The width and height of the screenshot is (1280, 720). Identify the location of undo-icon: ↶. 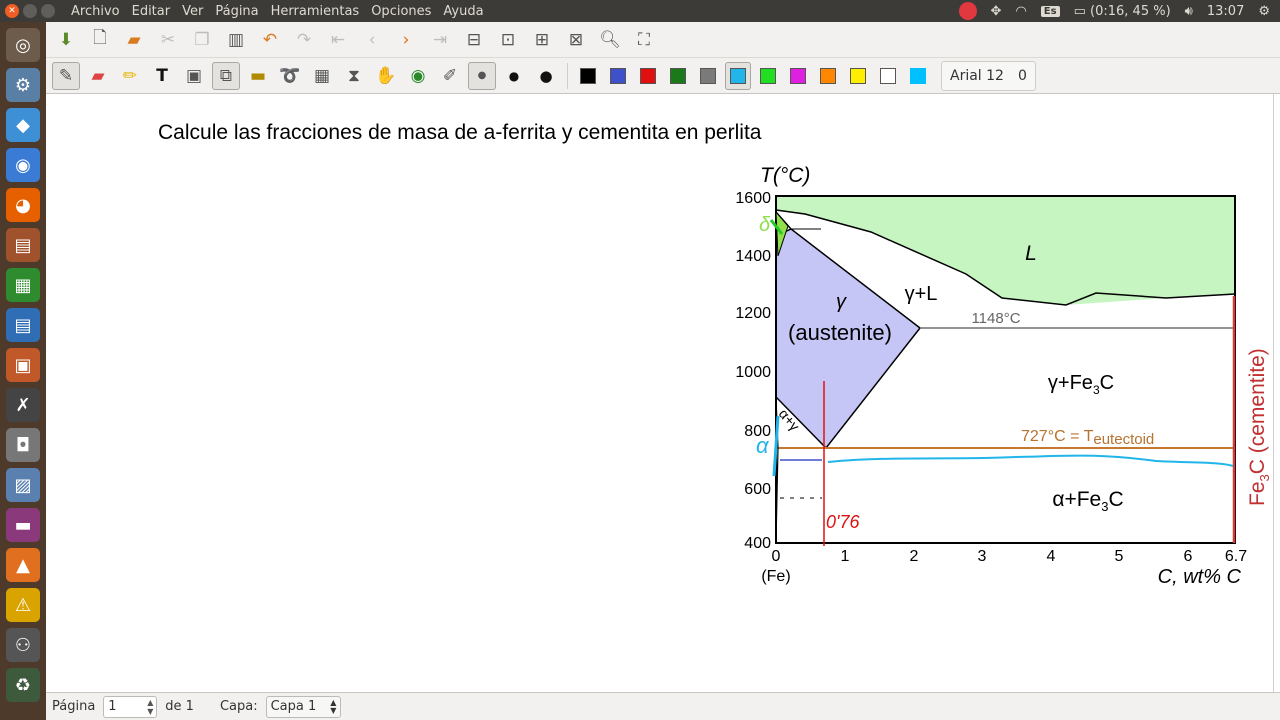
(270, 40).